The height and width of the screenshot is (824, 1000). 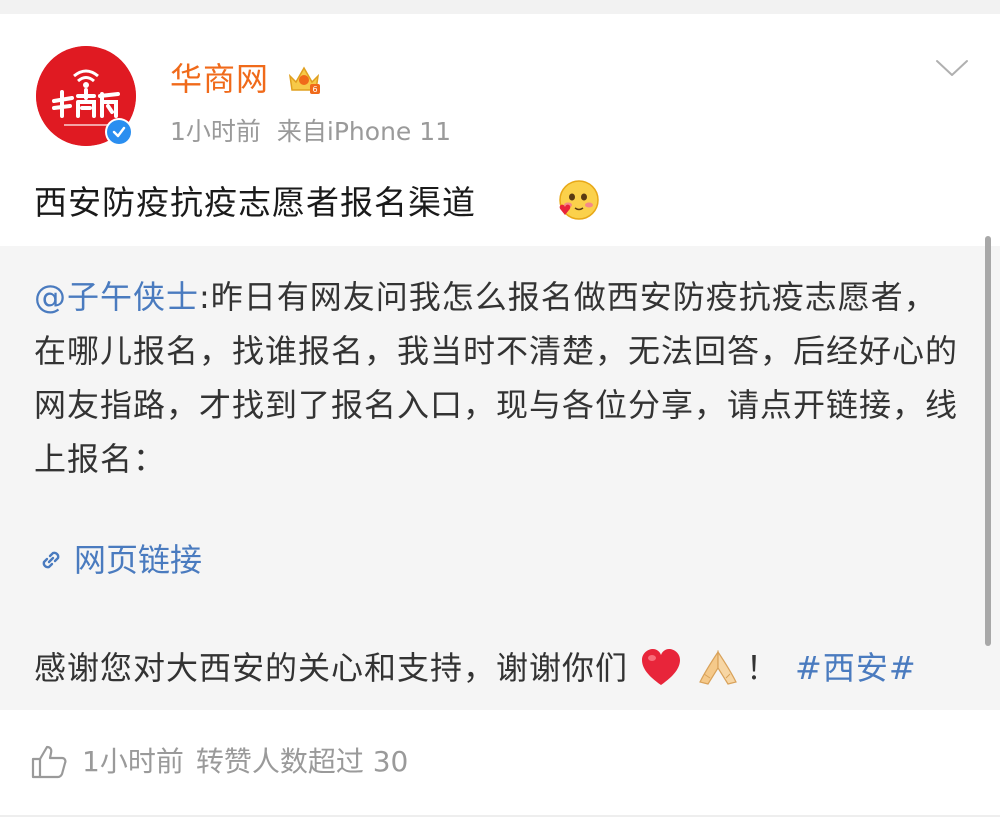 What do you see at coordinates (133, 761) in the screenshot?
I see `footer-time: 1小时前` at bounding box center [133, 761].